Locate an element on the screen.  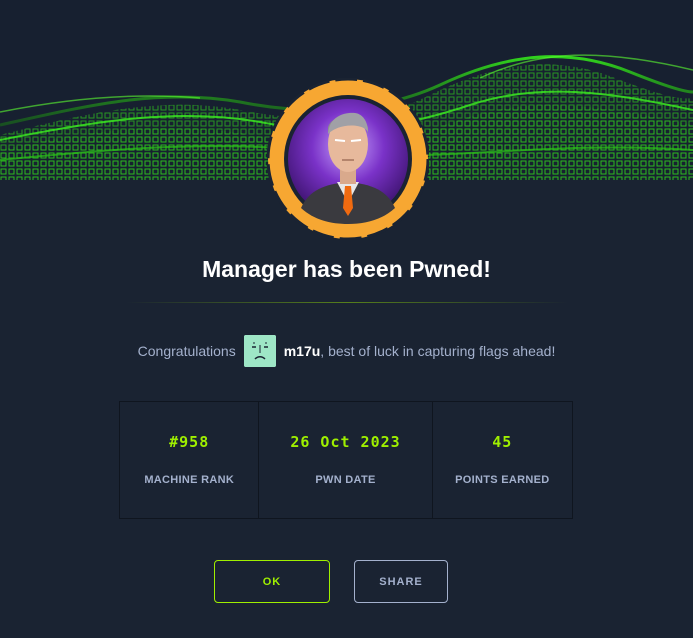
stat-label: POINTS EARNED is located at coordinates (502, 480).